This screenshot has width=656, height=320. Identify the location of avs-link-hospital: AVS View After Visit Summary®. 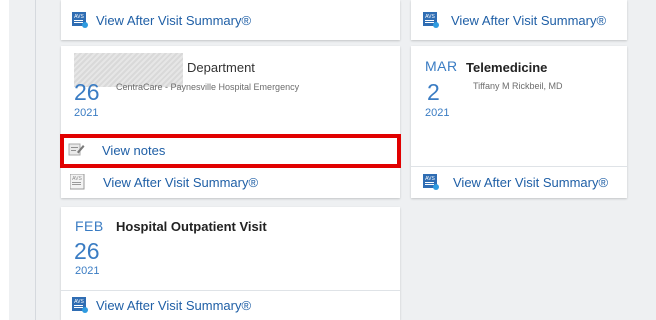
(230, 306).